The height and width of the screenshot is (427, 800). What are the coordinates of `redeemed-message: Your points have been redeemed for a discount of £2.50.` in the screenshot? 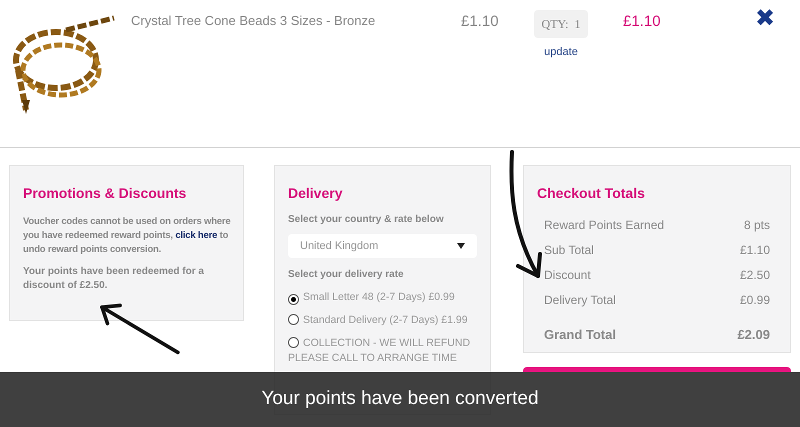 It's located at (114, 279).